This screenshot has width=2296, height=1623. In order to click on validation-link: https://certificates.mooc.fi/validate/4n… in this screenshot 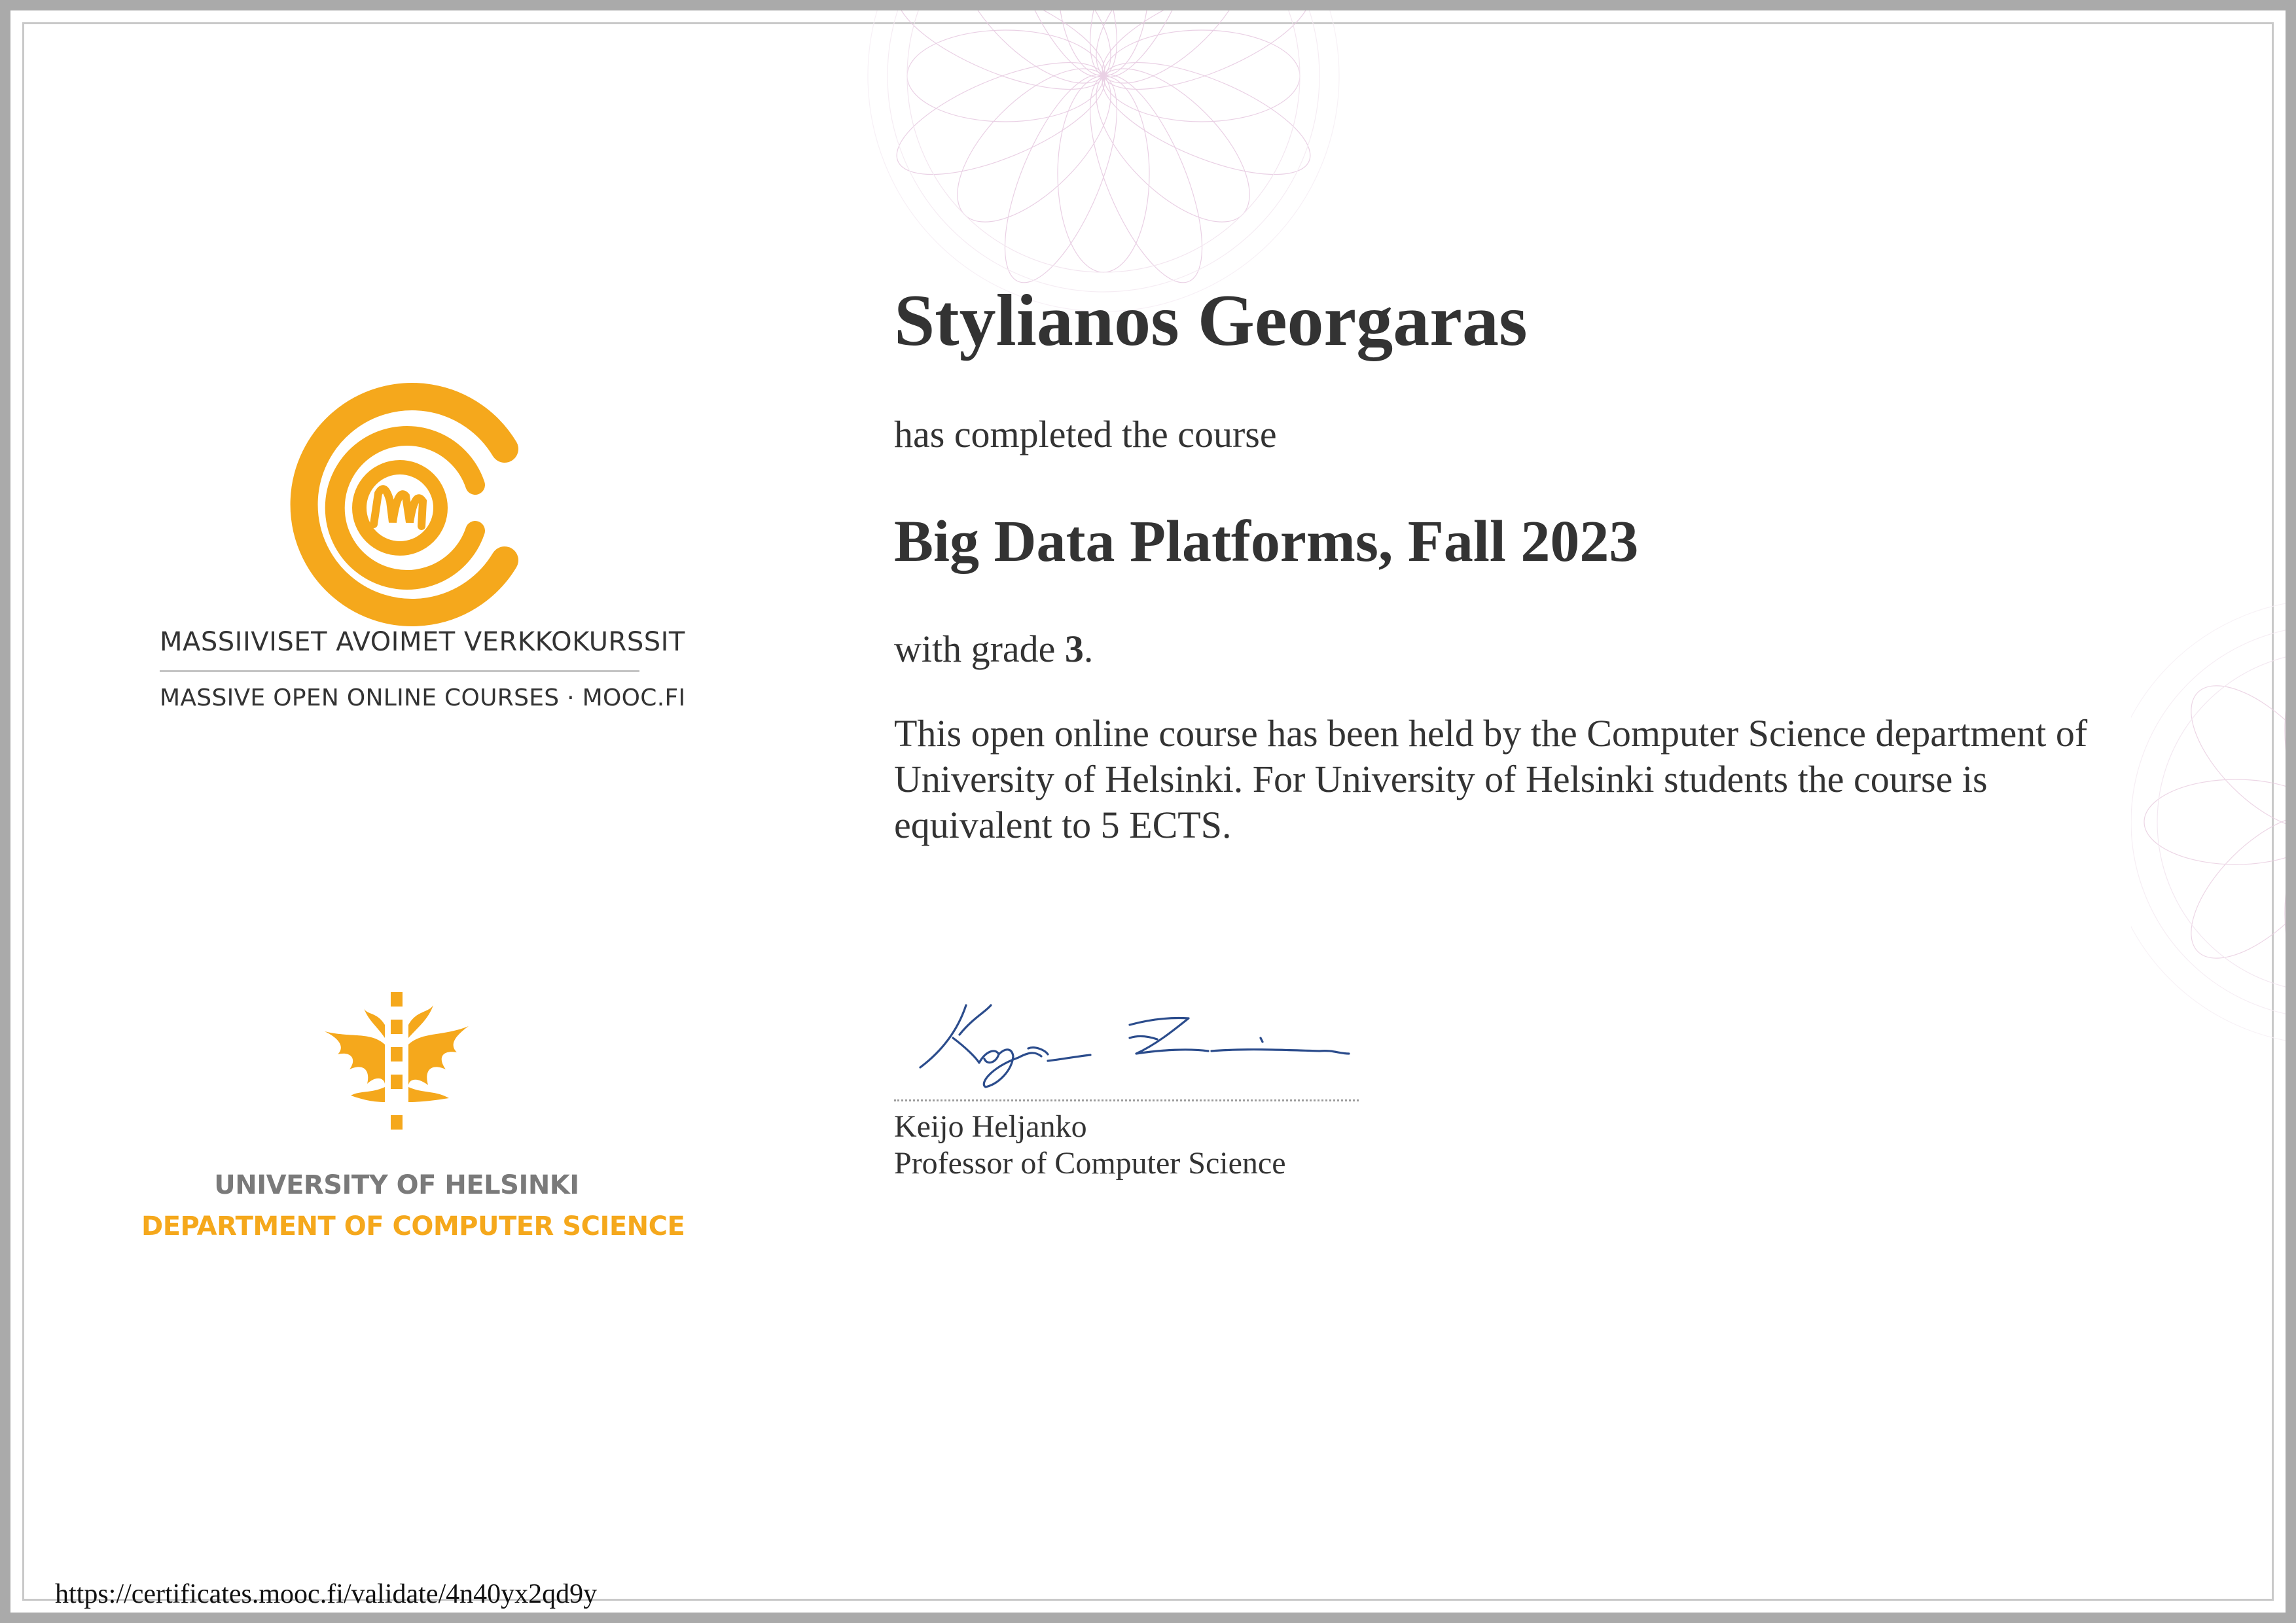, I will do `click(326, 1594)`.